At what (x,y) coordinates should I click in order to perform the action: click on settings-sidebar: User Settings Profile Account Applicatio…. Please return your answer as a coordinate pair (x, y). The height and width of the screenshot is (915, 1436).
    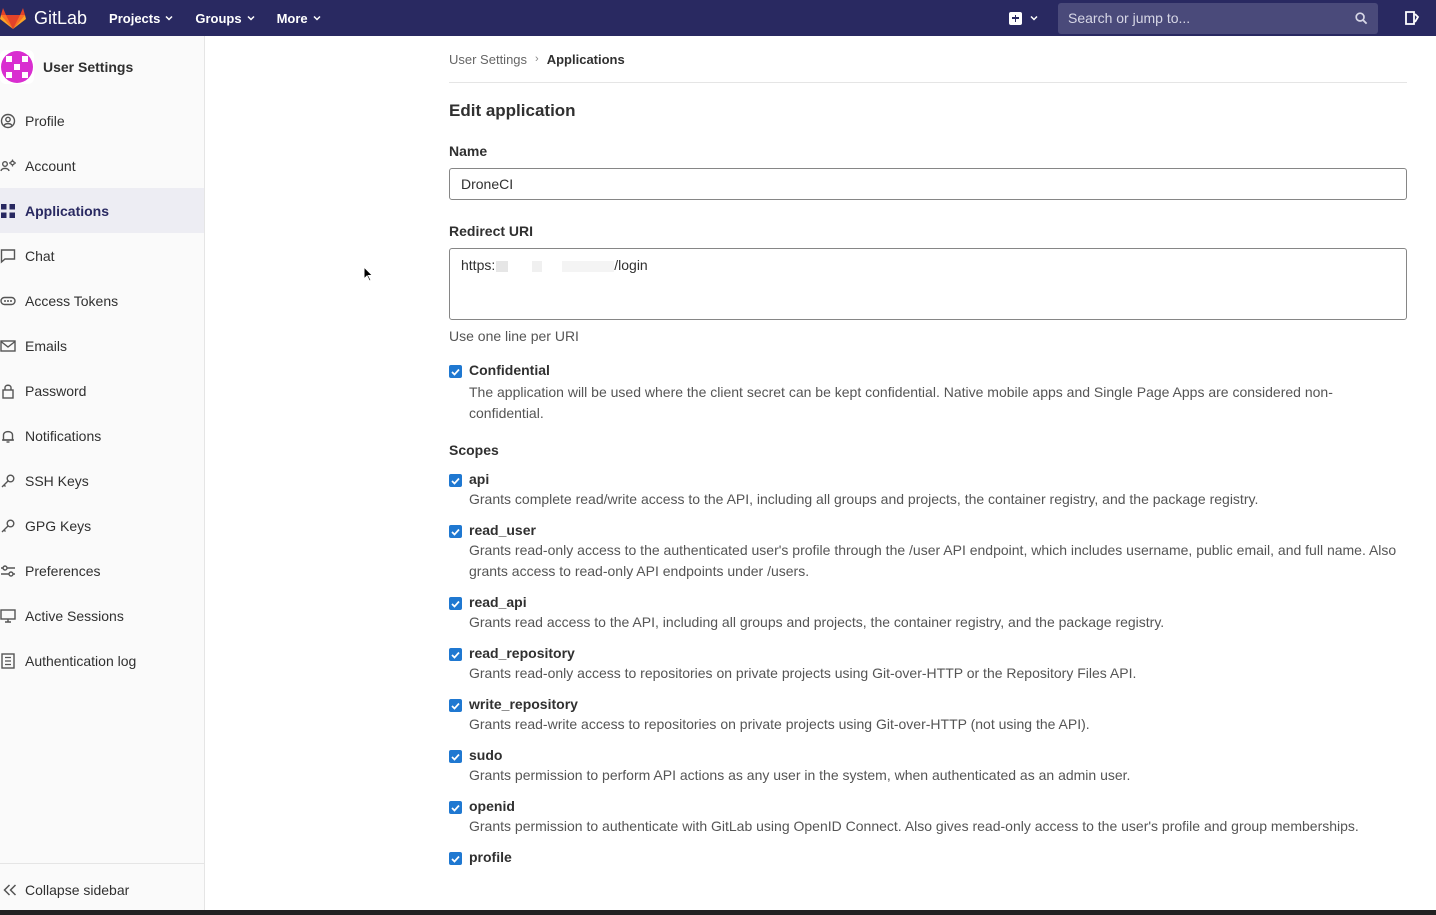
    Looking at the image, I should click on (102, 475).